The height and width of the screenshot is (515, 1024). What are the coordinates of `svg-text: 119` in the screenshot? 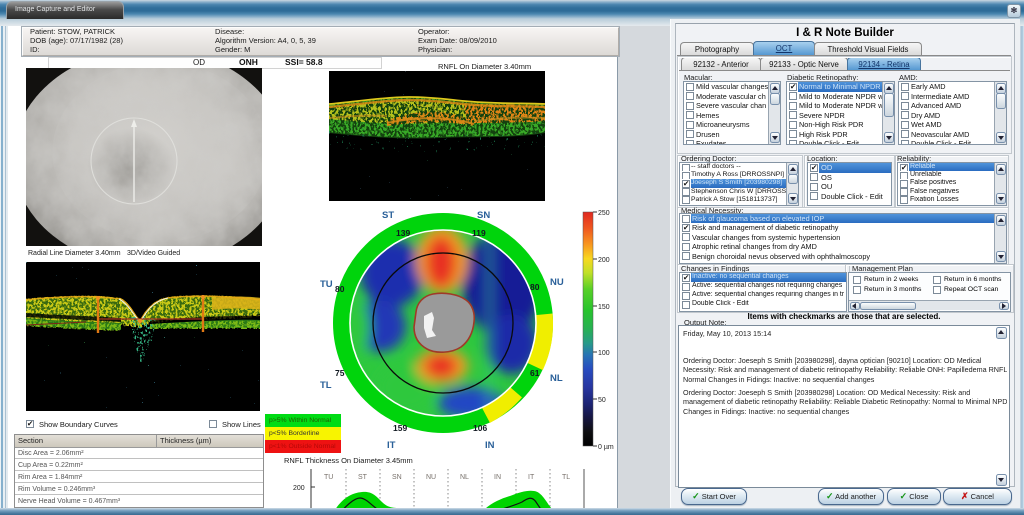 It's located at (479, 233).